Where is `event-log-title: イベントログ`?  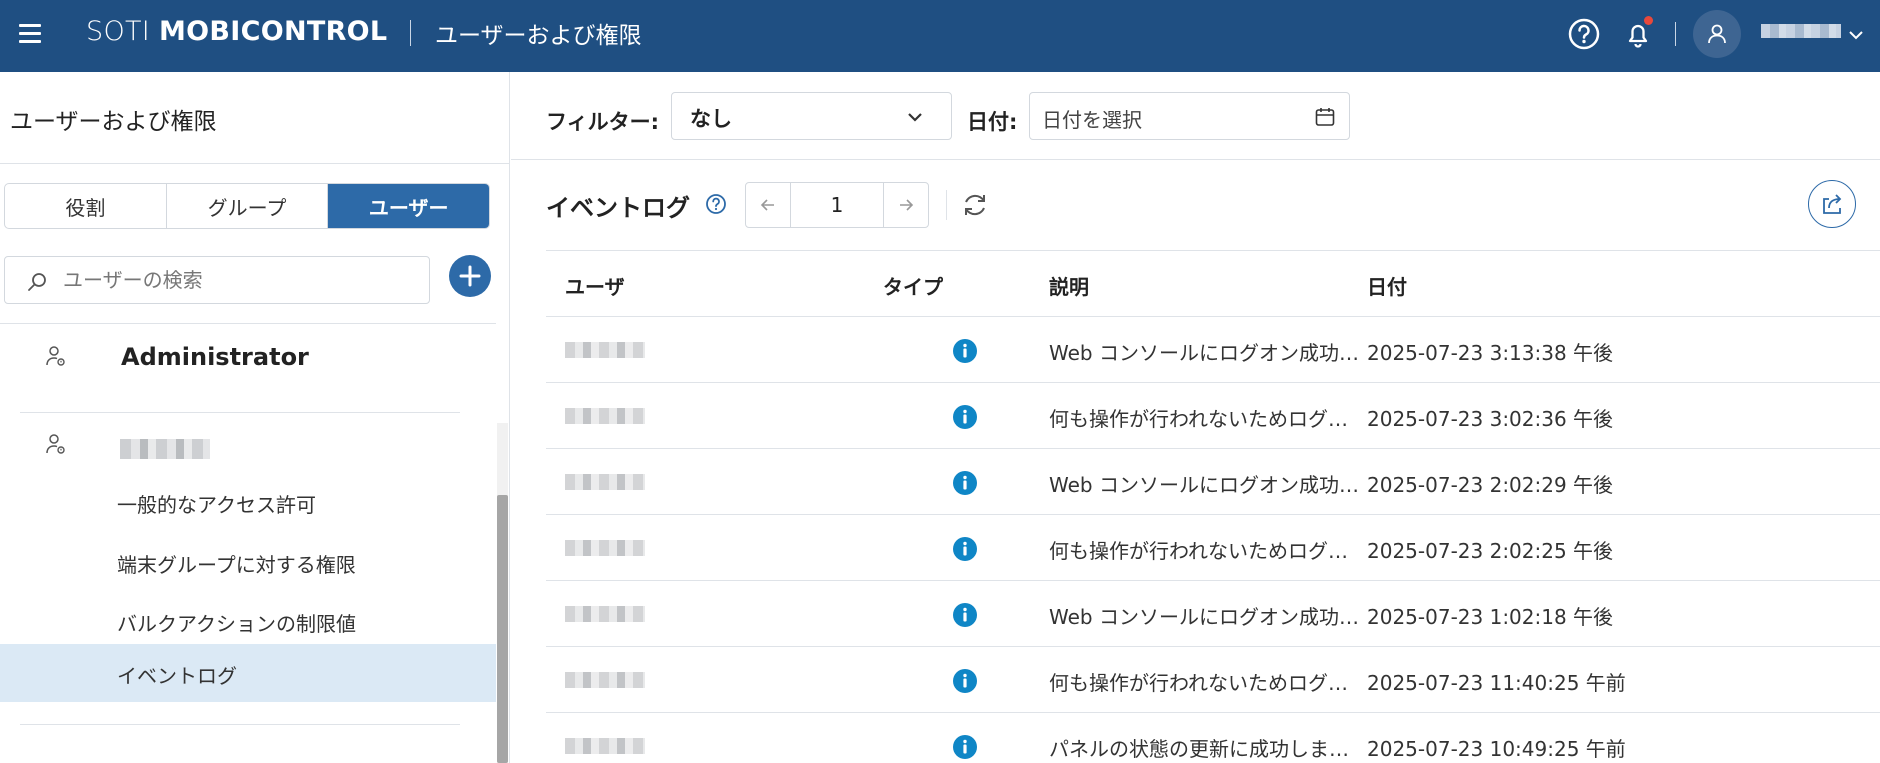
event-log-title: イベントログ is located at coordinates (618, 208).